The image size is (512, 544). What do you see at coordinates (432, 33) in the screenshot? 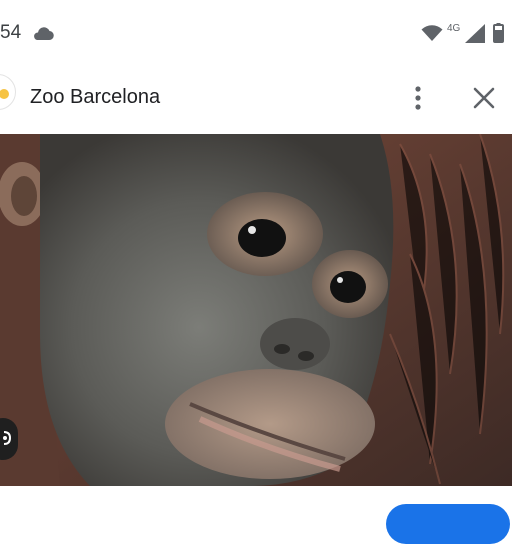
I see `wifi-icon` at bounding box center [432, 33].